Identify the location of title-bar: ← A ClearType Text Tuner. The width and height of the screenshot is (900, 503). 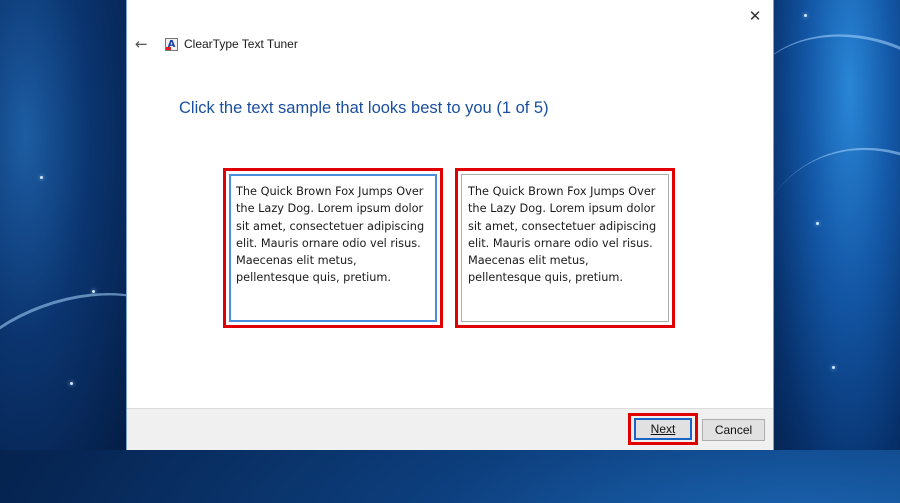
(216, 44).